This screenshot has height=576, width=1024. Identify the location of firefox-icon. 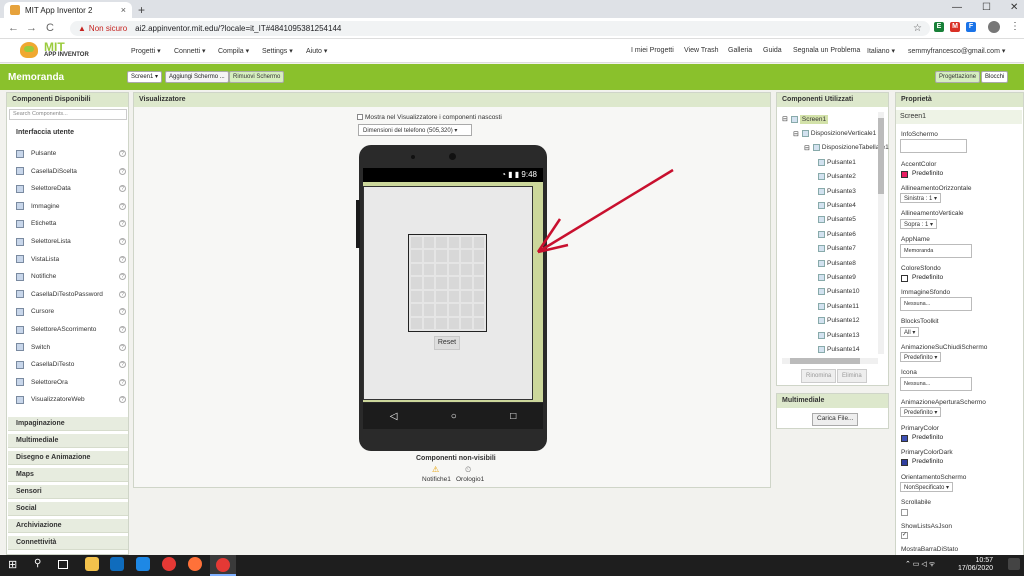
(195, 564).